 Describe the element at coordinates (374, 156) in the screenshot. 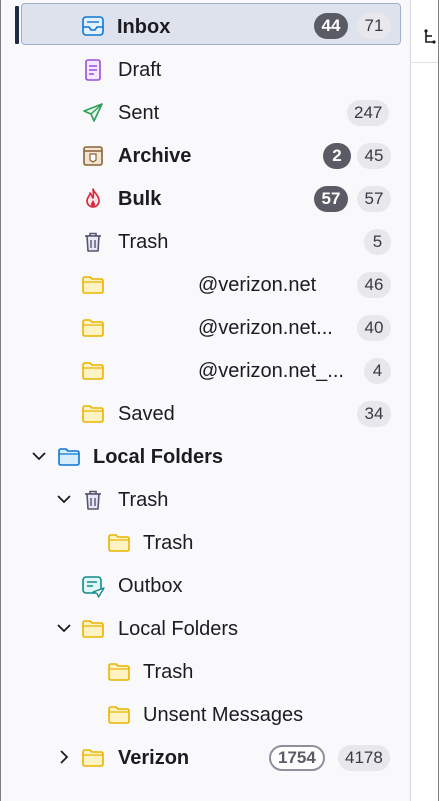

I see `total-count-badge: 45` at that location.